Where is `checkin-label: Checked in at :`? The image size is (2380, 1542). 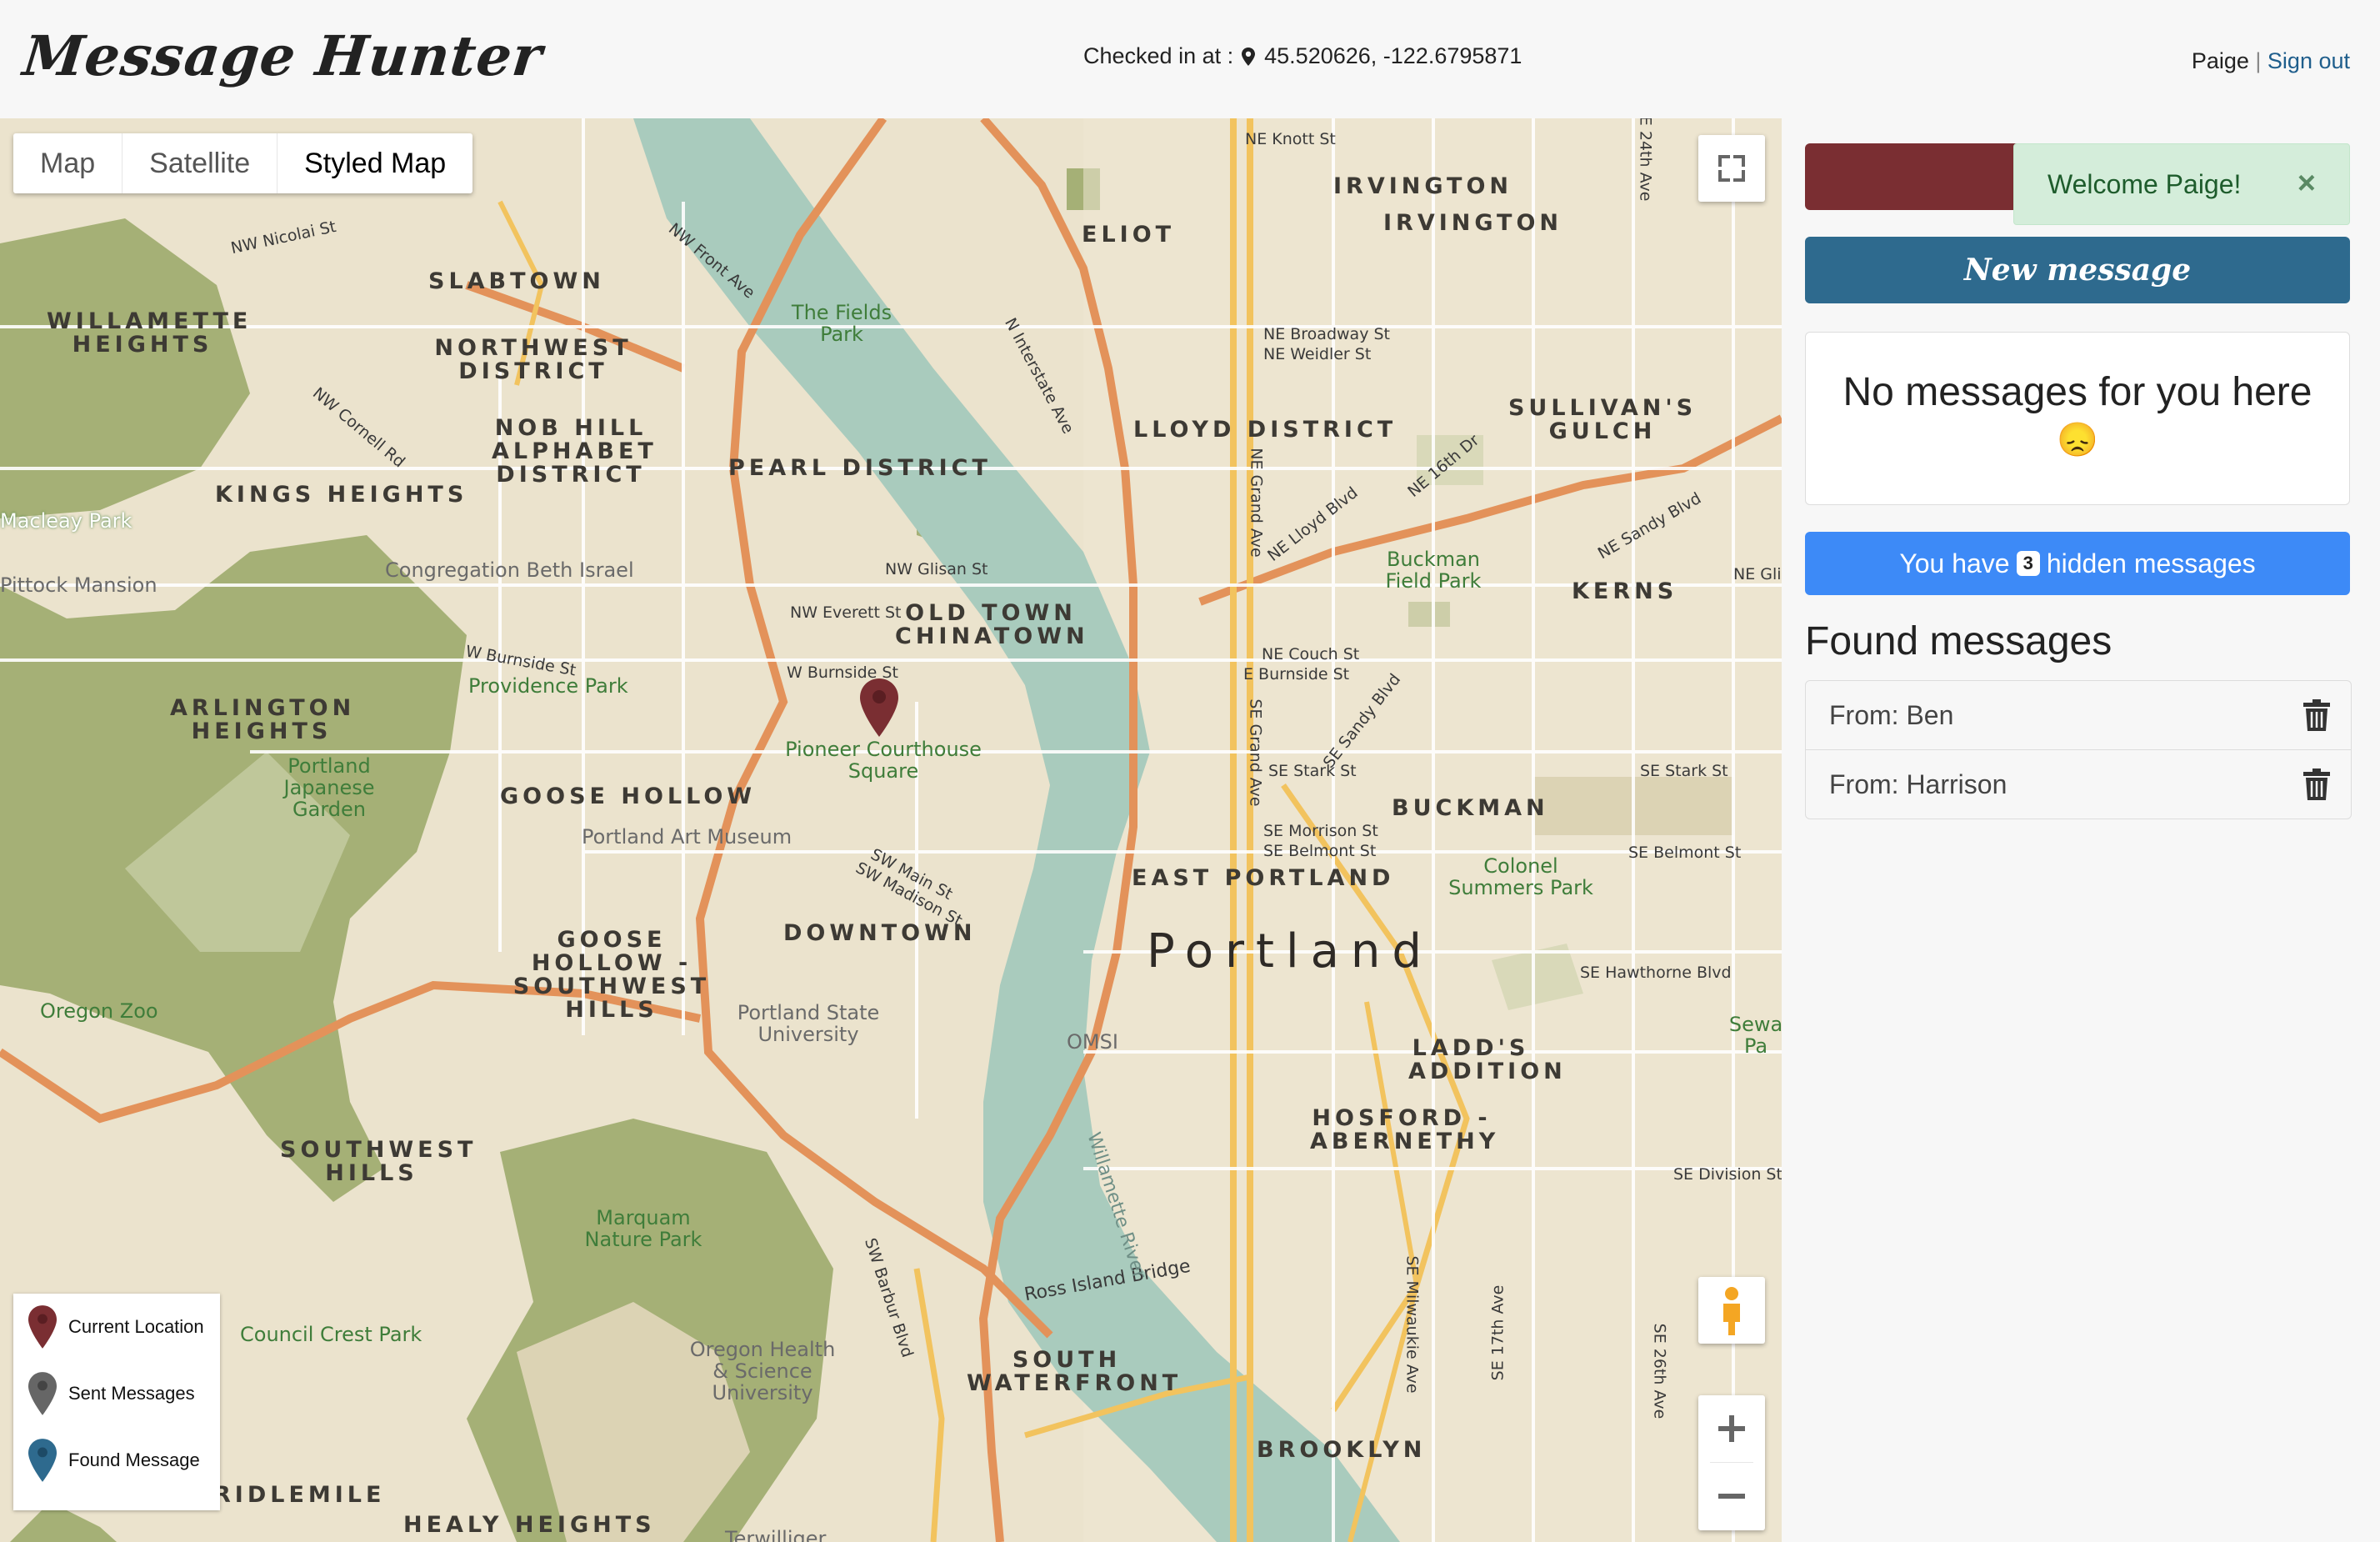 checkin-label: Checked in at : is located at coordinates (1158, 55).